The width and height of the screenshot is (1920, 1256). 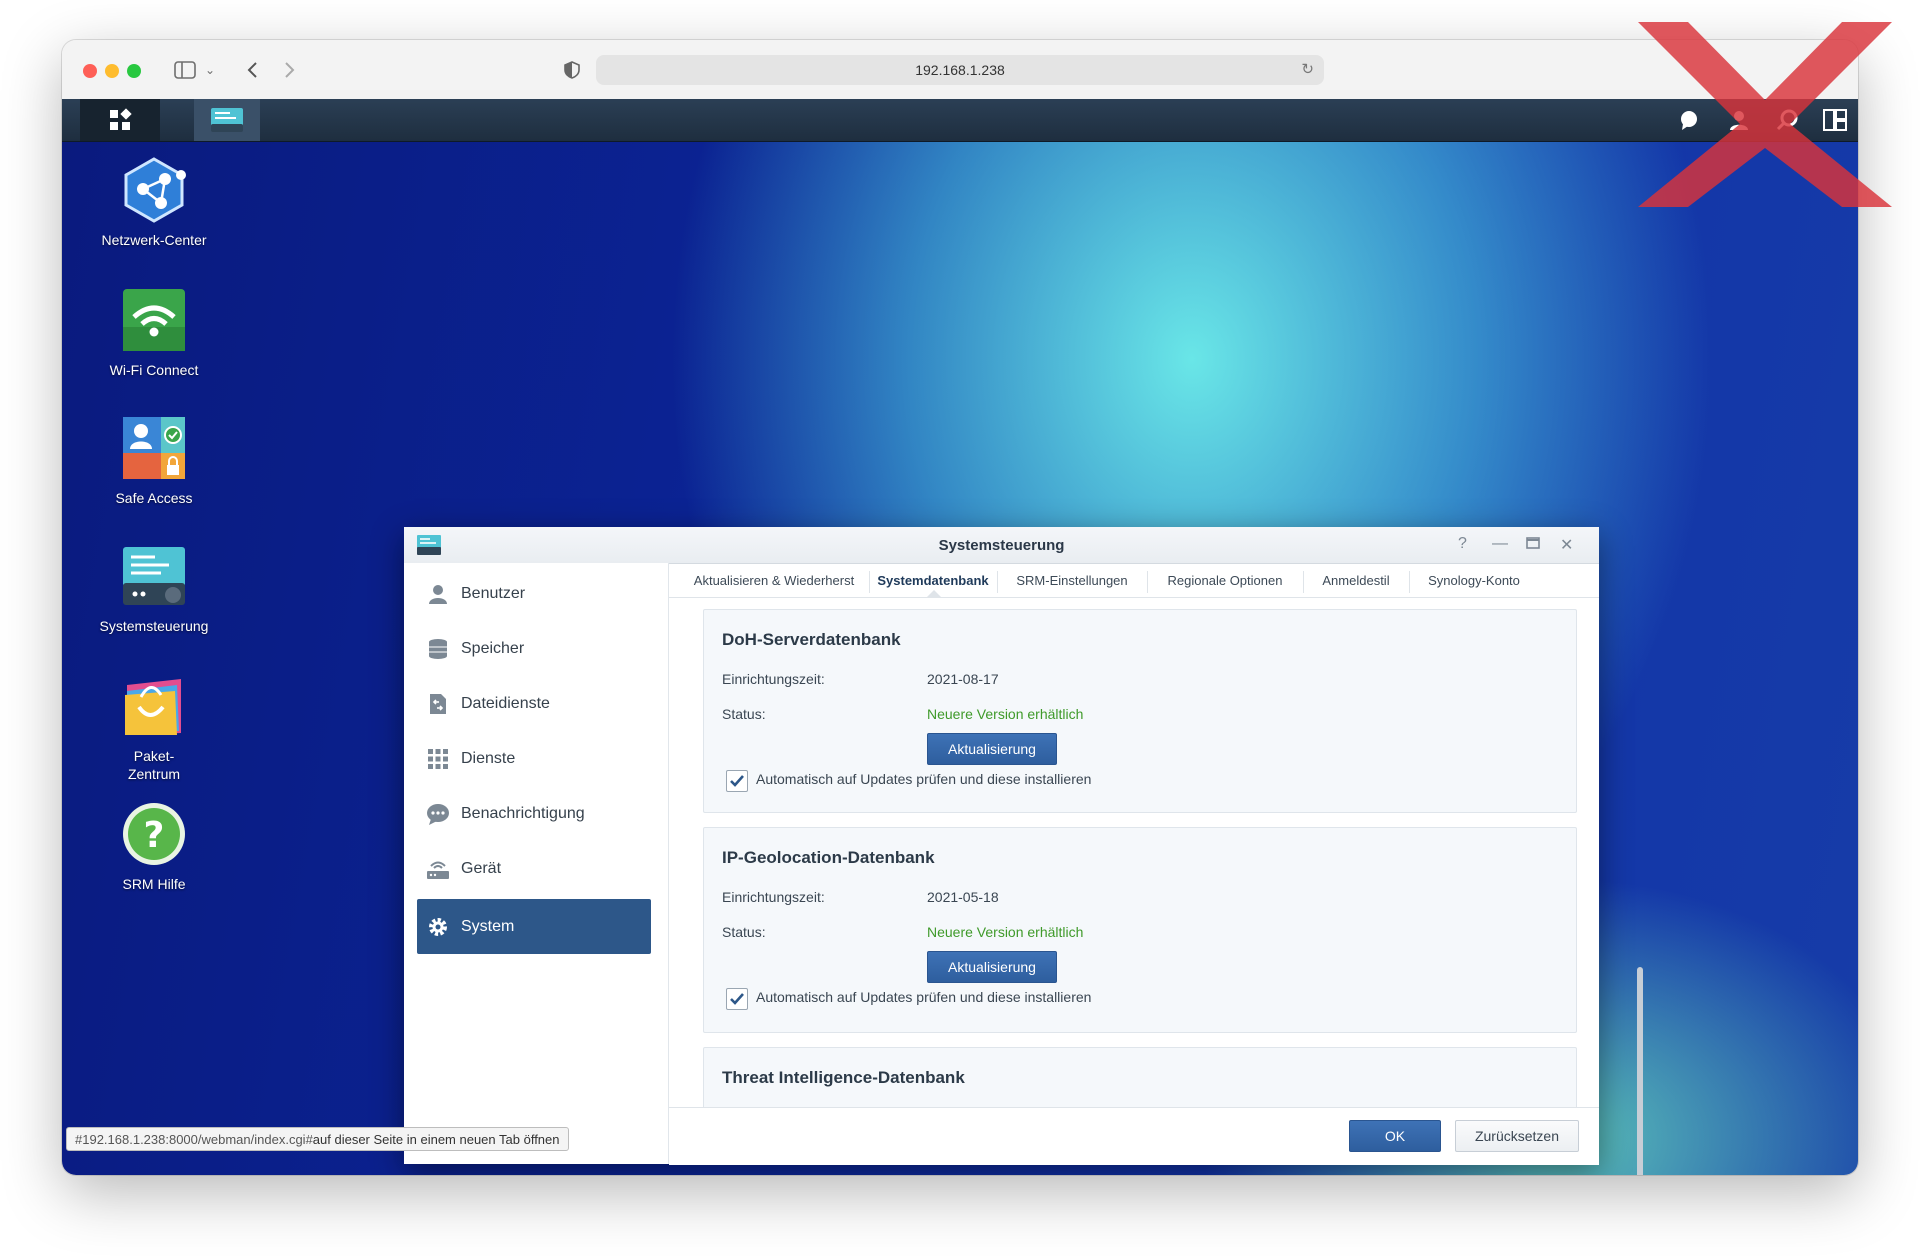 I want to click on window-title: Systemsteuerung, so click(x=1001, y=545).